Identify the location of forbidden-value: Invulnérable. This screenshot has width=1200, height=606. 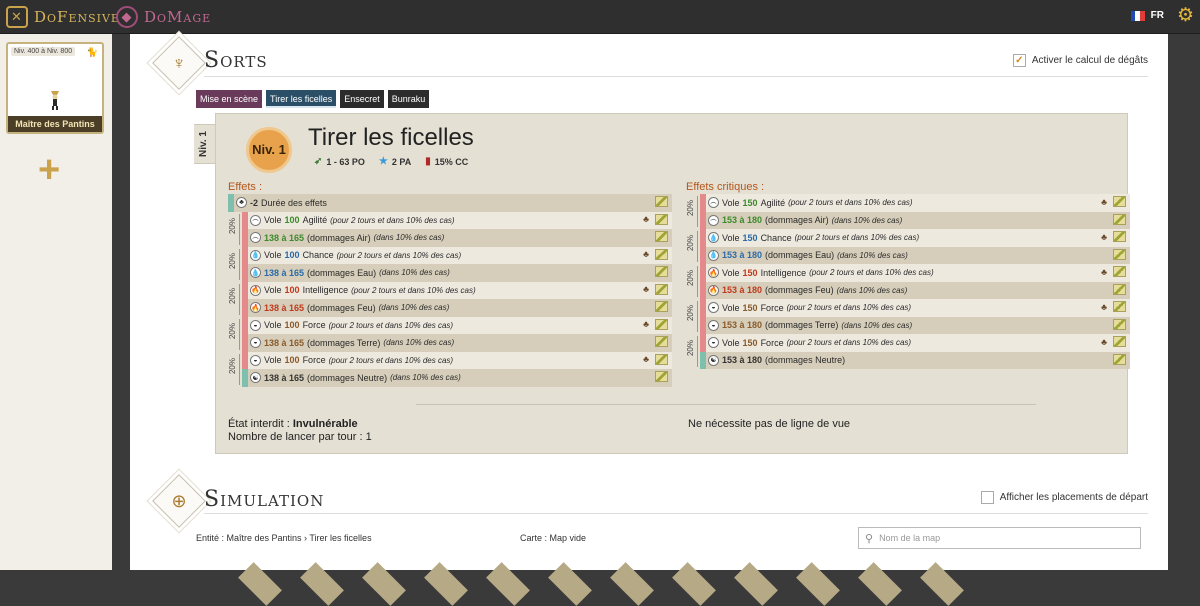
(325, 424).